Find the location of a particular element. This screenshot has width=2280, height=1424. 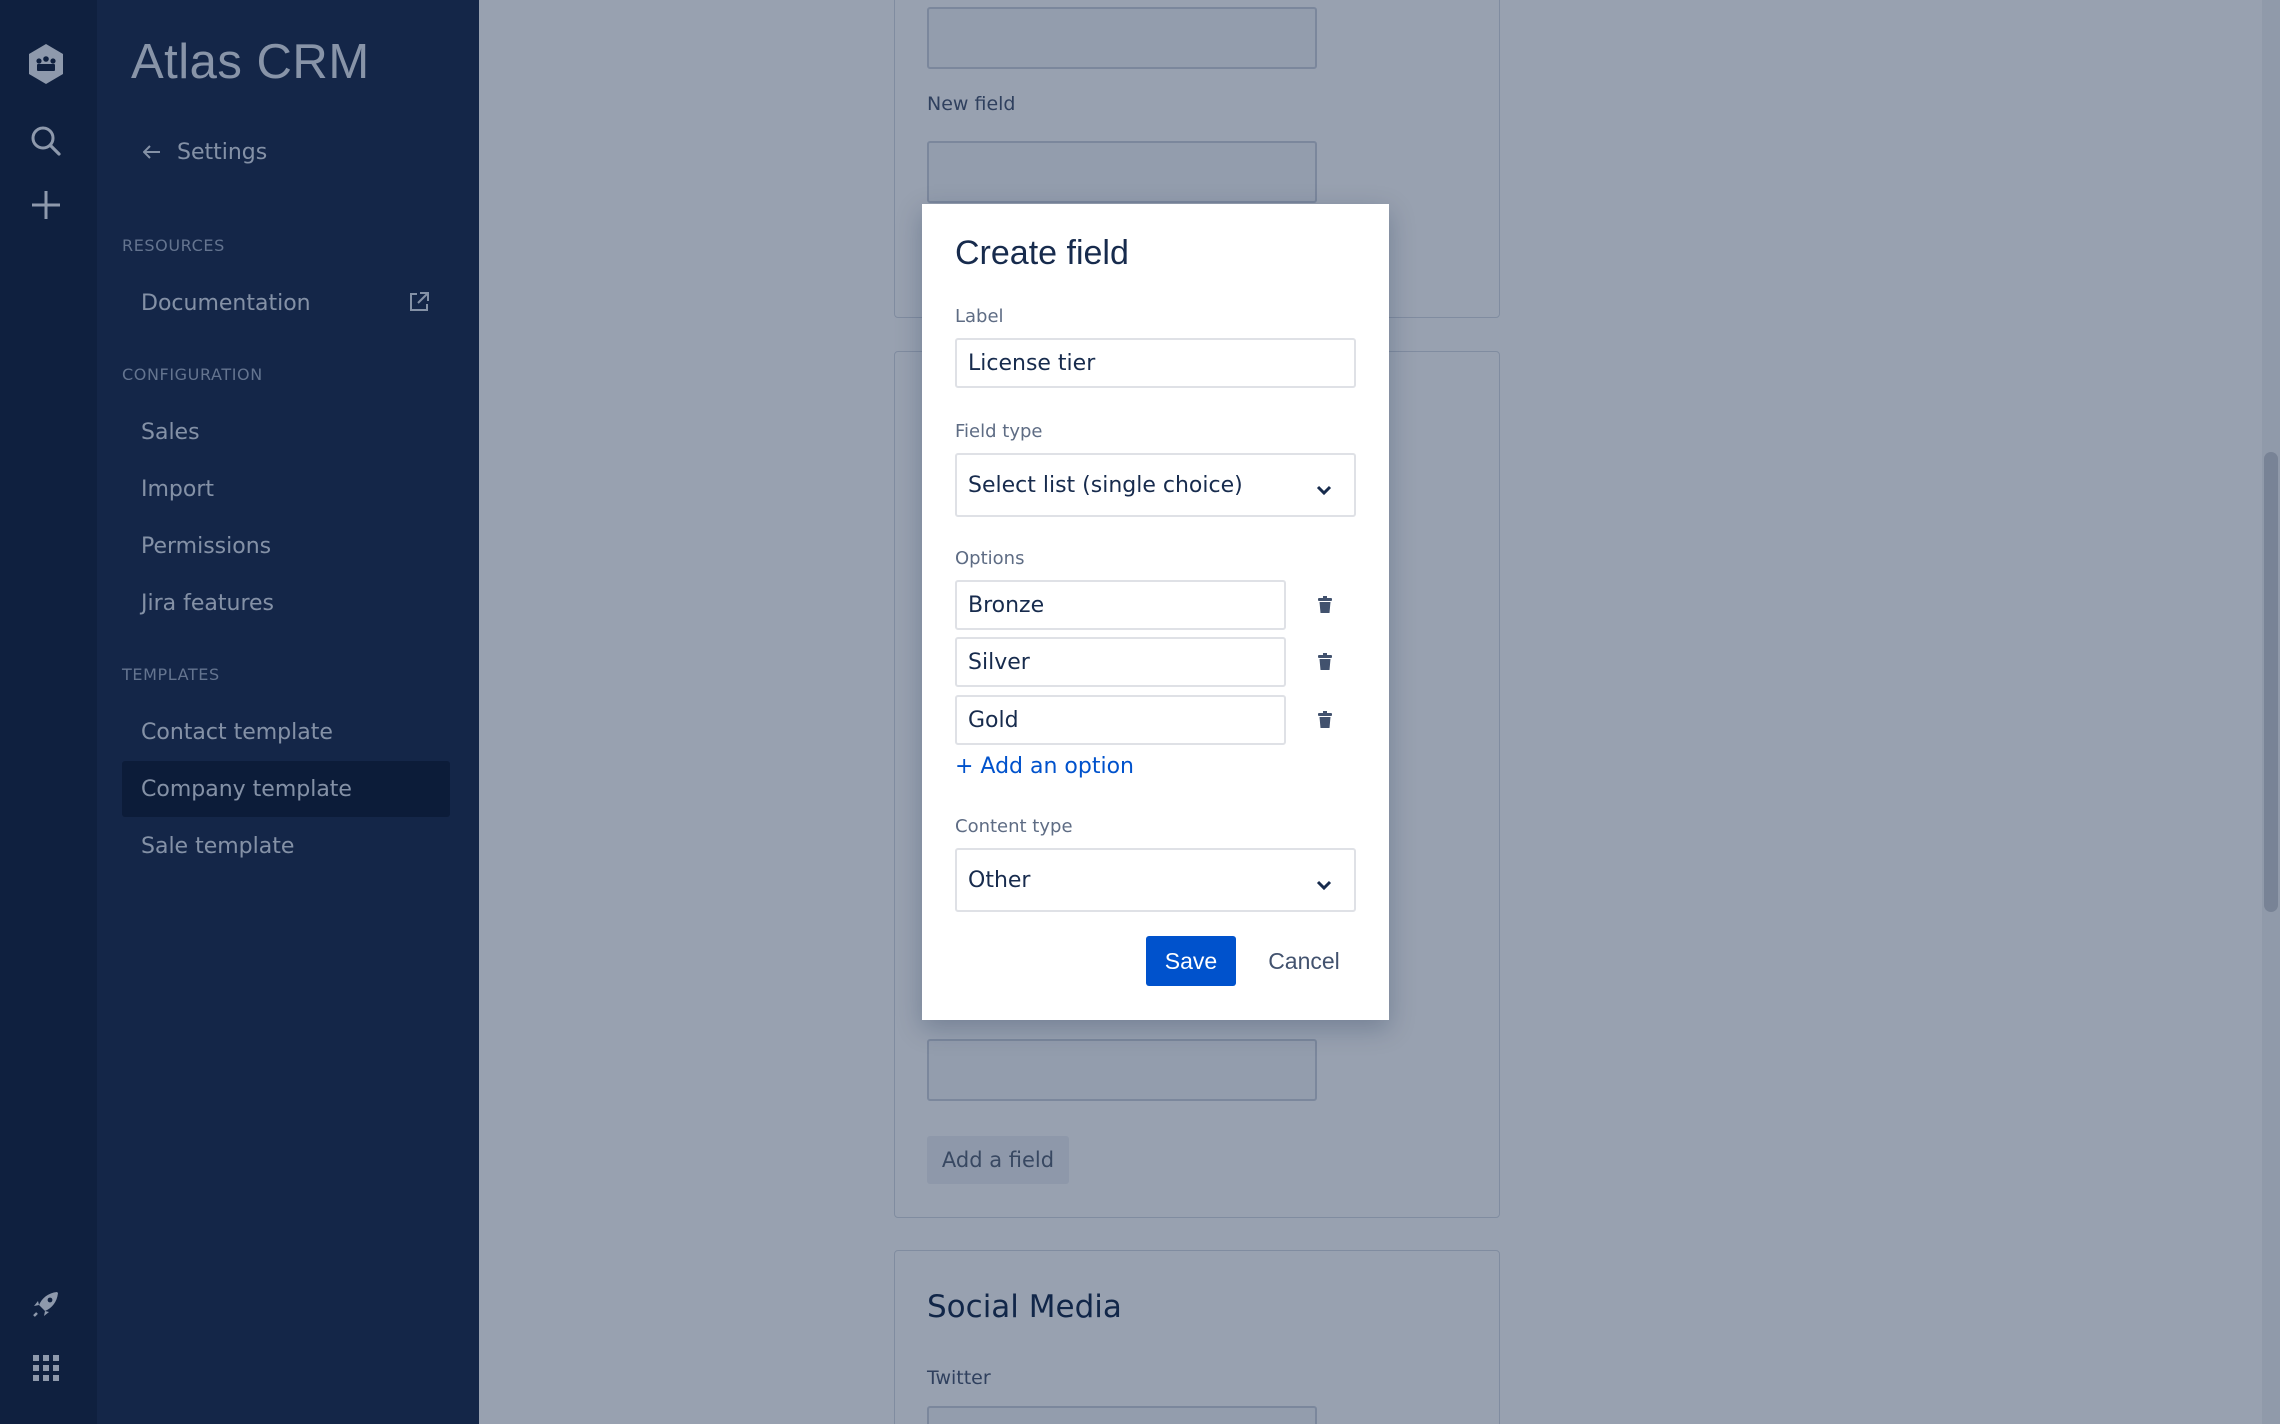

field-type-label: Field type is located at coordinates (999, 431).